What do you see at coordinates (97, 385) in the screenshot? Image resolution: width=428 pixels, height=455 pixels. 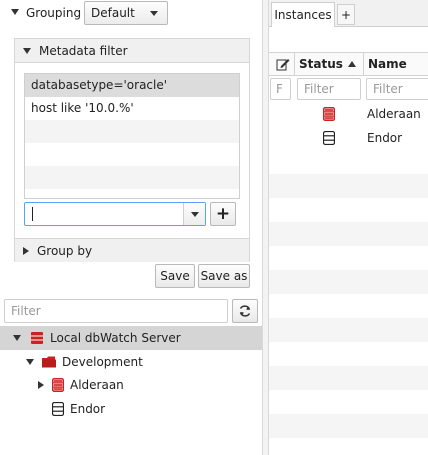 I see `tree-item-label: Alderaan` at bounding box center [97, 385].